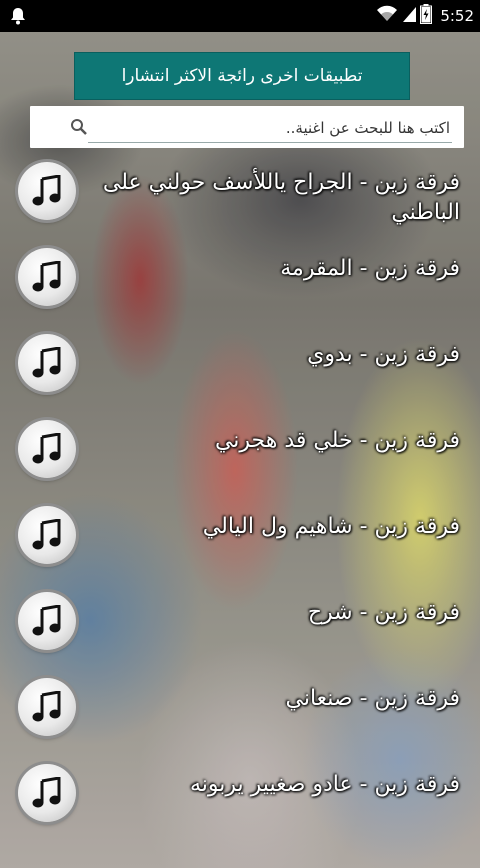 Image resolution: width=480 pixels, height=868 pixels. I want to click on song-item: فرقة زين - خلي قد هجرني, so click(240, 453).